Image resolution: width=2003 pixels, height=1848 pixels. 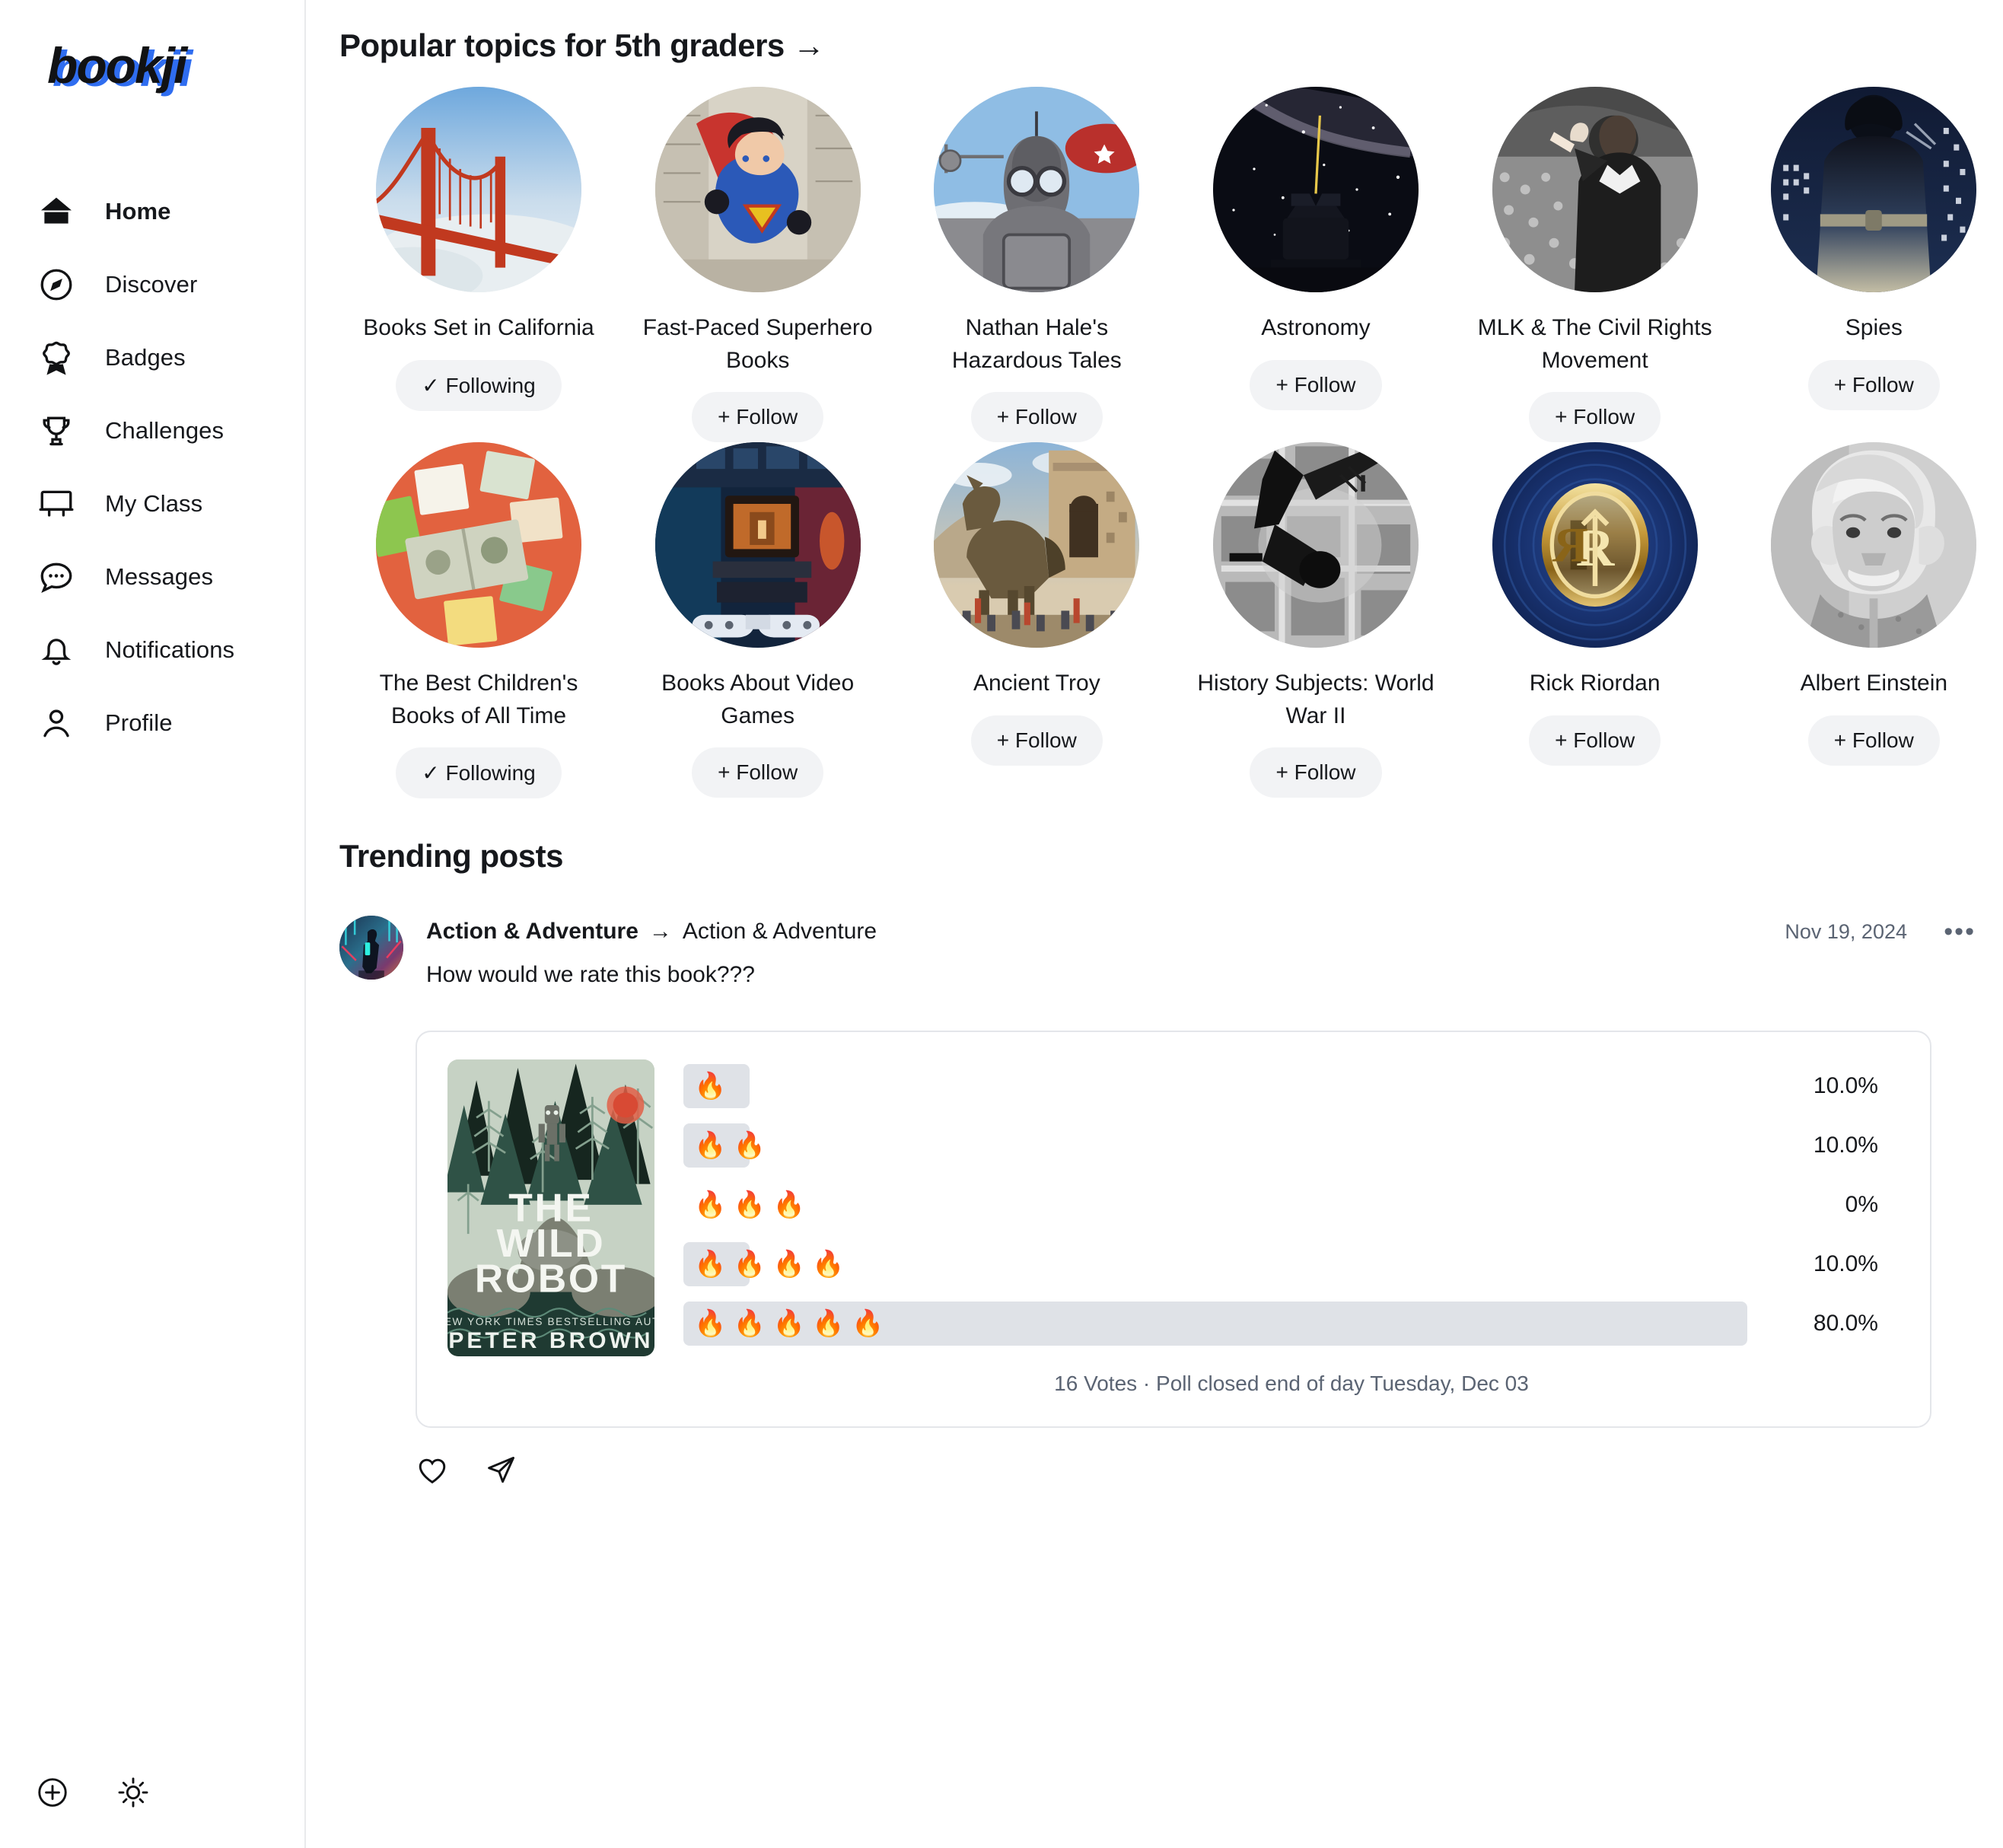 I want to click on post-target: Action & Adventure, so click(x=780, y=931).